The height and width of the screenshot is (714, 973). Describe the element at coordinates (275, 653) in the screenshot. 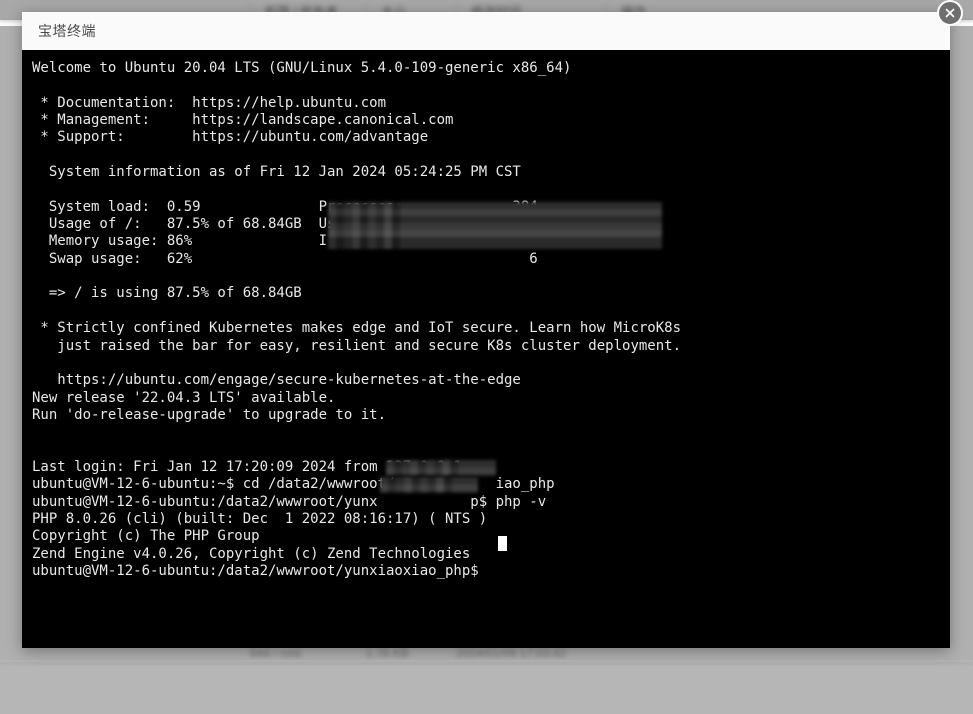

I see `background-row-permission: 644 / root` at that location.